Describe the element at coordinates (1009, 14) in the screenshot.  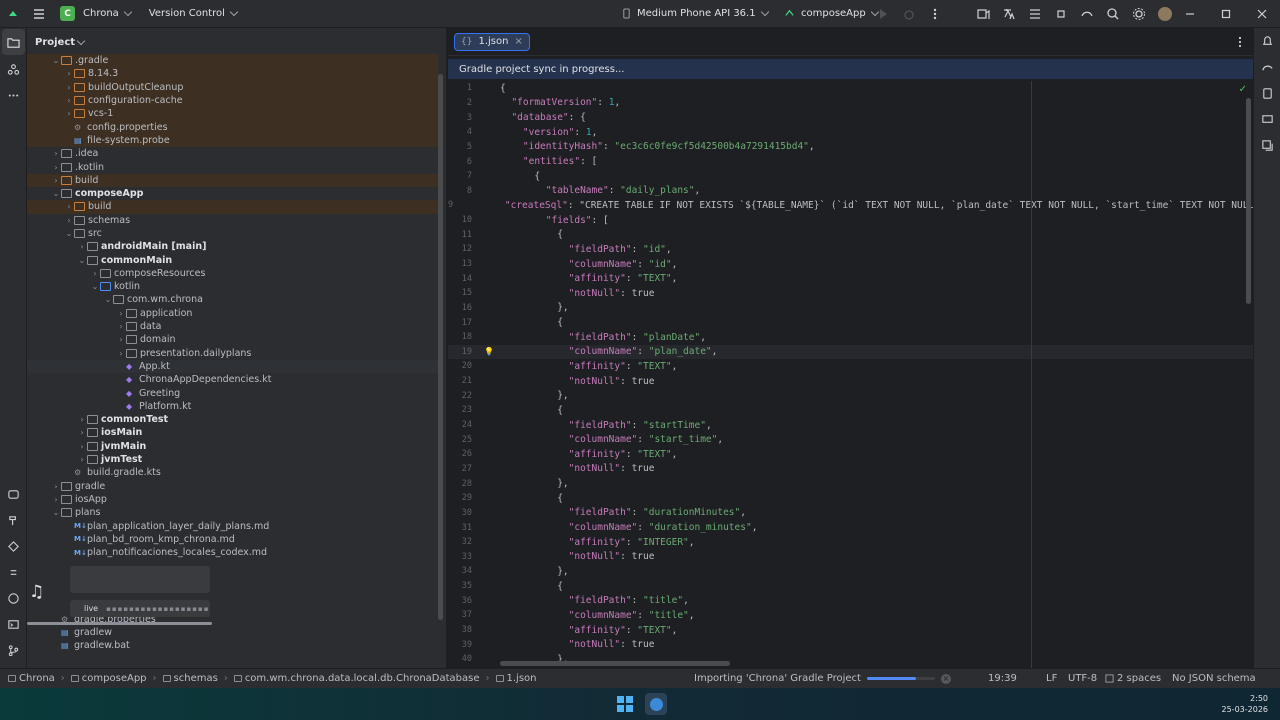
I see `translate-icon` at that location.